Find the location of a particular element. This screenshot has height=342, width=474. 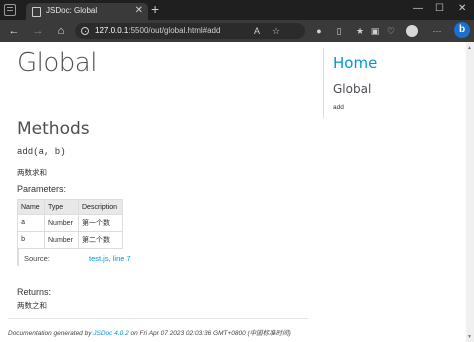

maximize-button: ☐ is located at coordinates (439, 9).